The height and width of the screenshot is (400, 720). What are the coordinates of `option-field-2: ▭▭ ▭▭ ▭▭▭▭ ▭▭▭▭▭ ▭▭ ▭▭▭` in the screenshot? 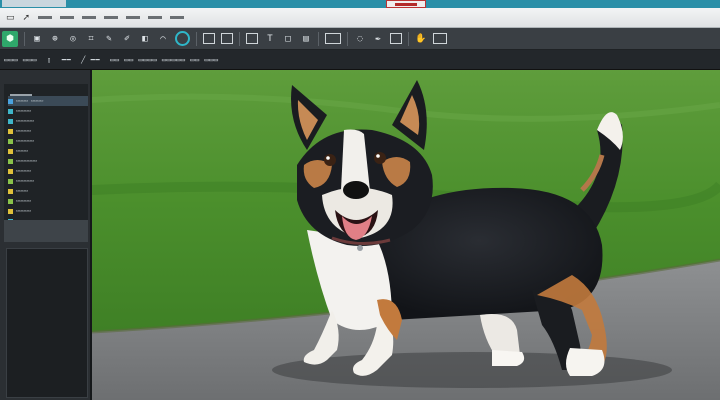 It's located at (164, 60).